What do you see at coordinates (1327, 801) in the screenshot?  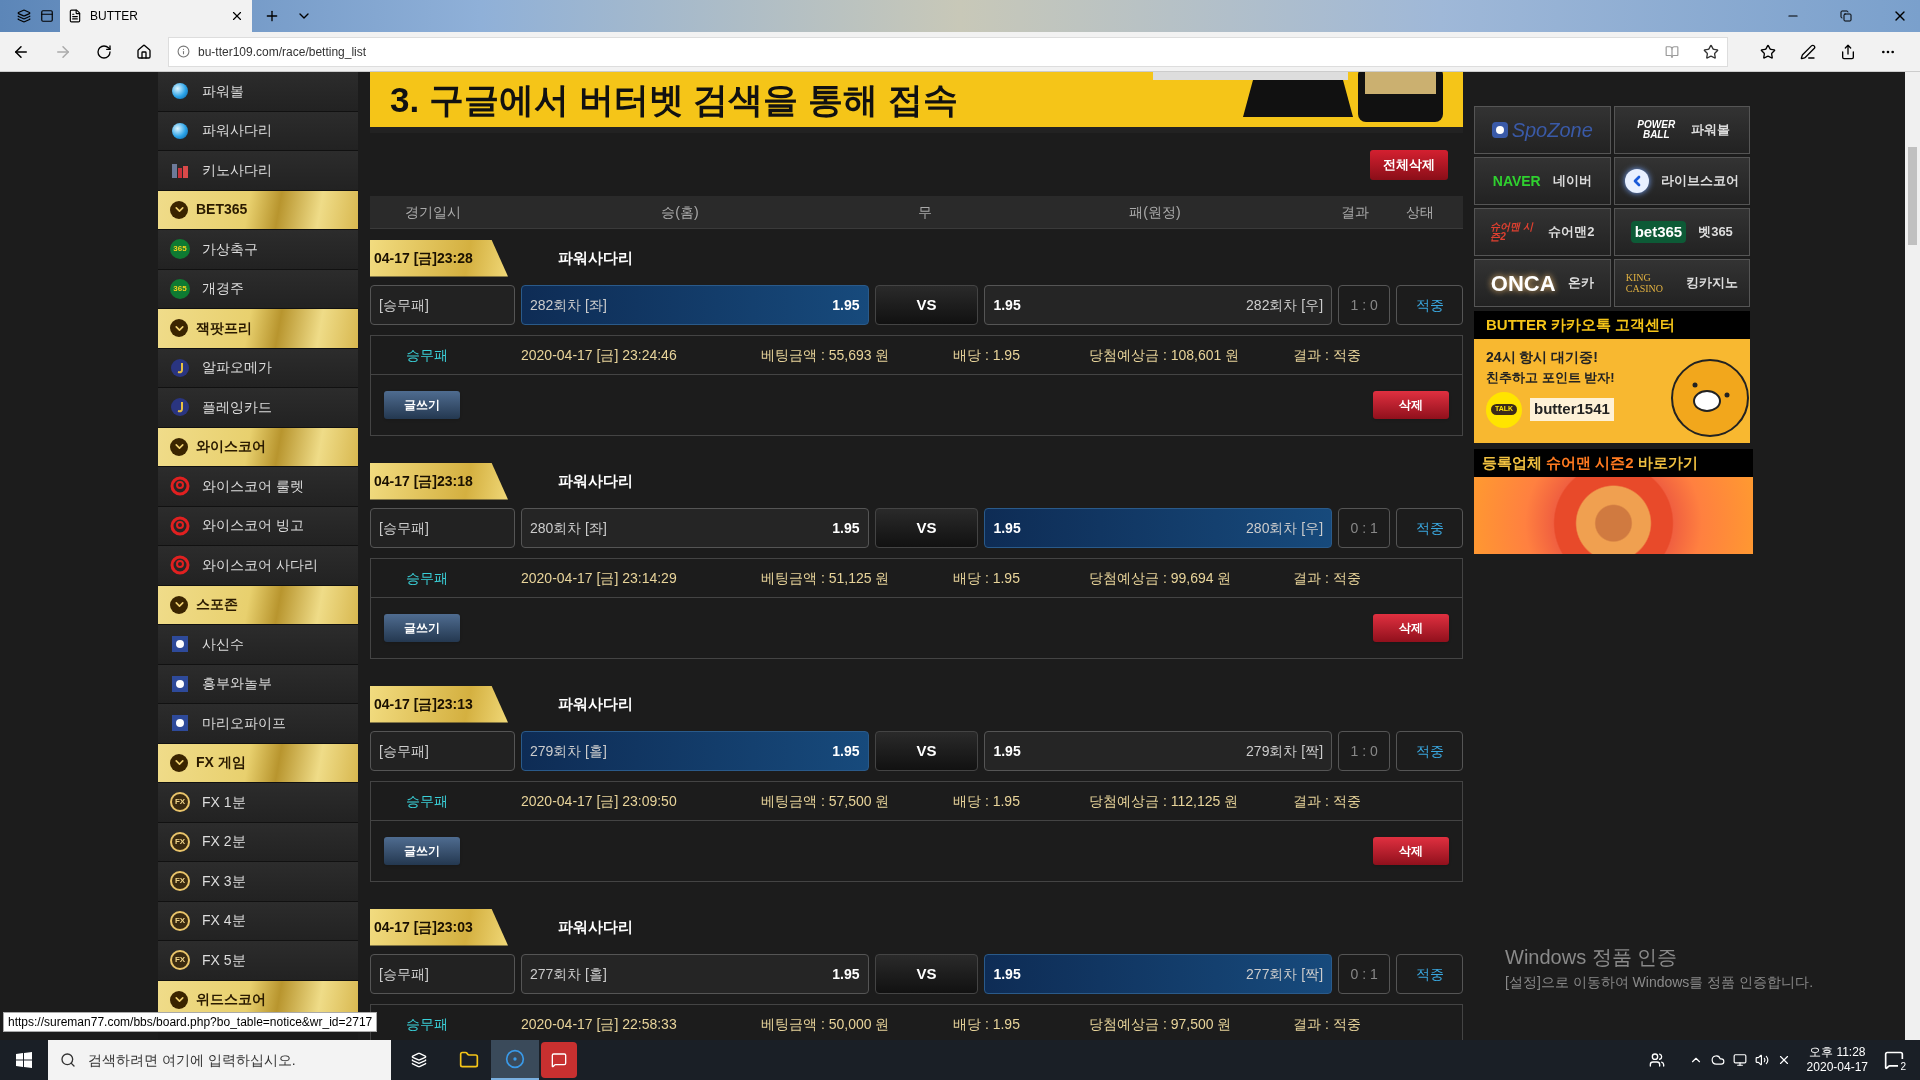 I see `result-text: 결과 : 적중` at bounding box center [1327, 801].